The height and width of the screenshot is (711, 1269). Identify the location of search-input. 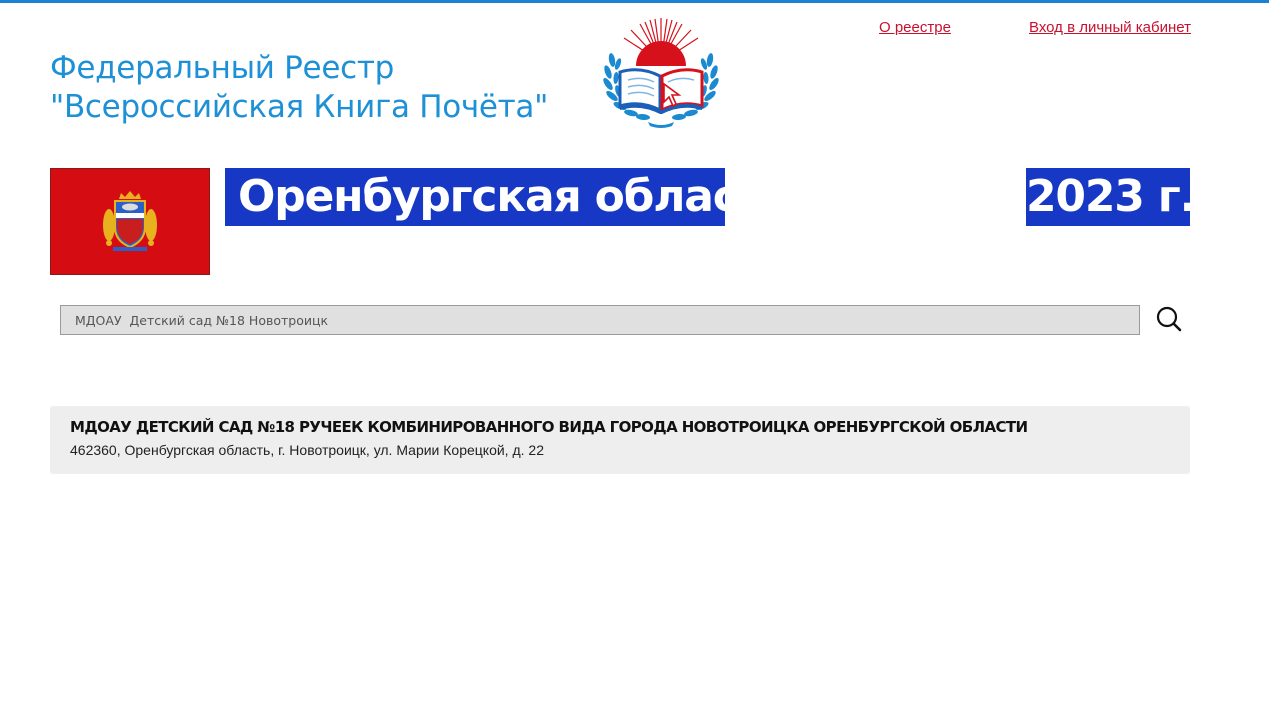
(600, 320).